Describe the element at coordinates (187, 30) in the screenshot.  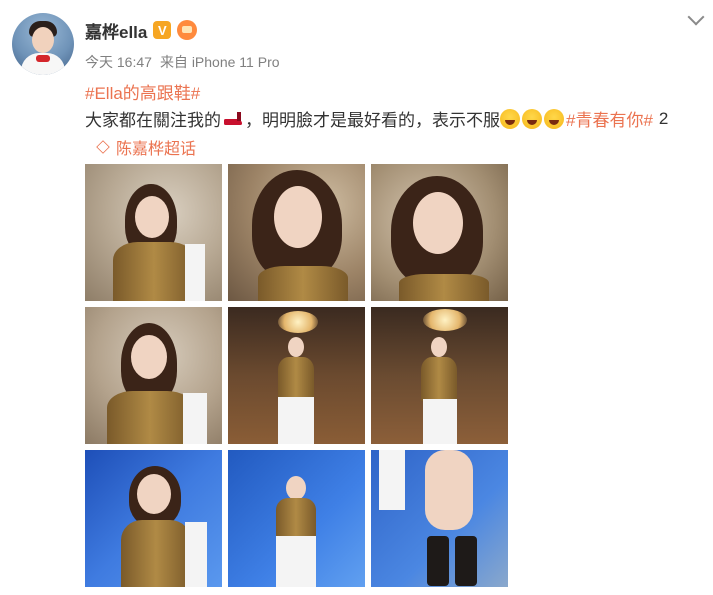
I see `vip-crown-icon` at that location.